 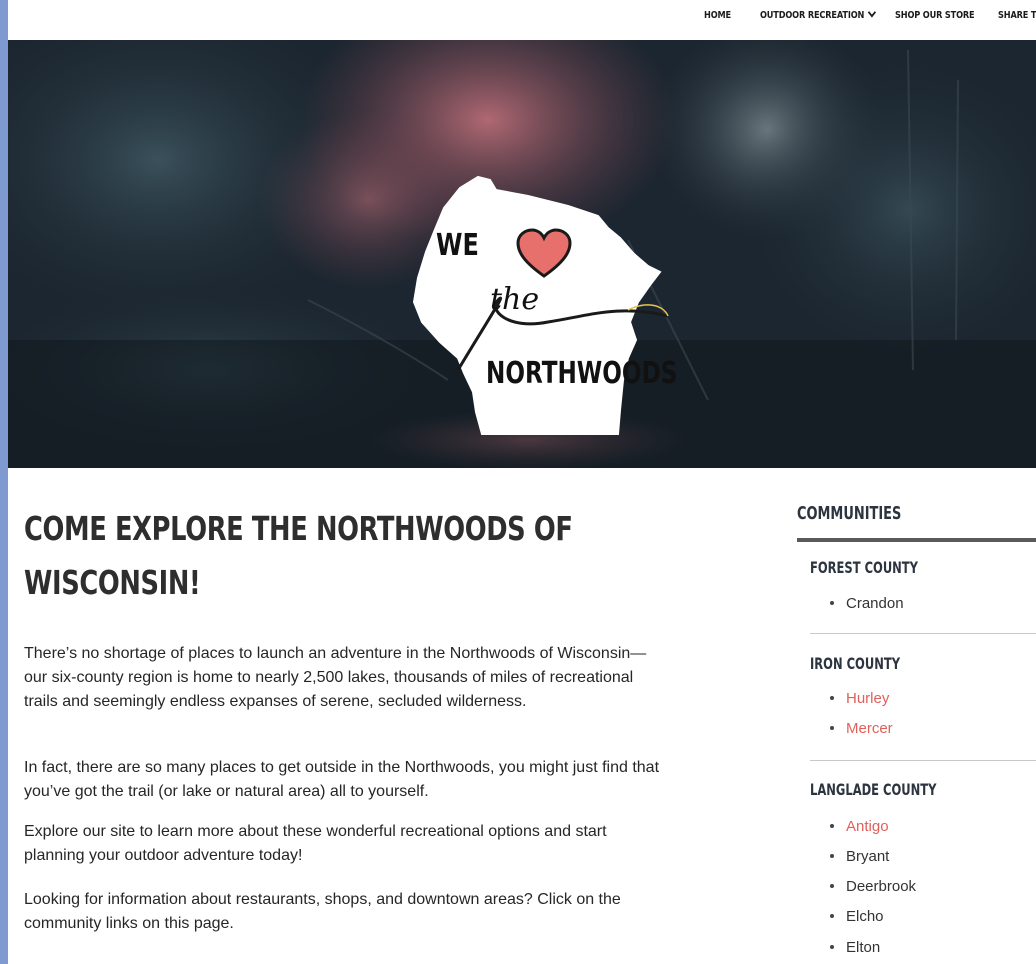 What do you see at coordinates (869, 728) in the screenshot?
I see `town-label: Mercer` at bounding box center [869, 728].